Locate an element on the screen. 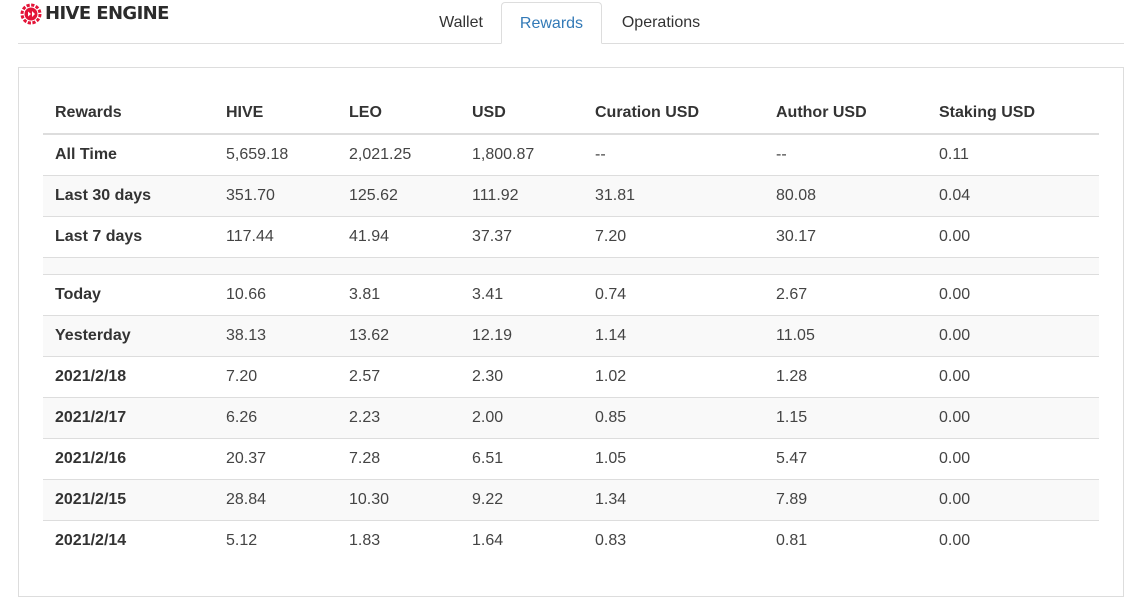 The height and width of the screenshot is (597, 1139). header-staking-usd: Staking USD is located at coordinates (1013, 113).